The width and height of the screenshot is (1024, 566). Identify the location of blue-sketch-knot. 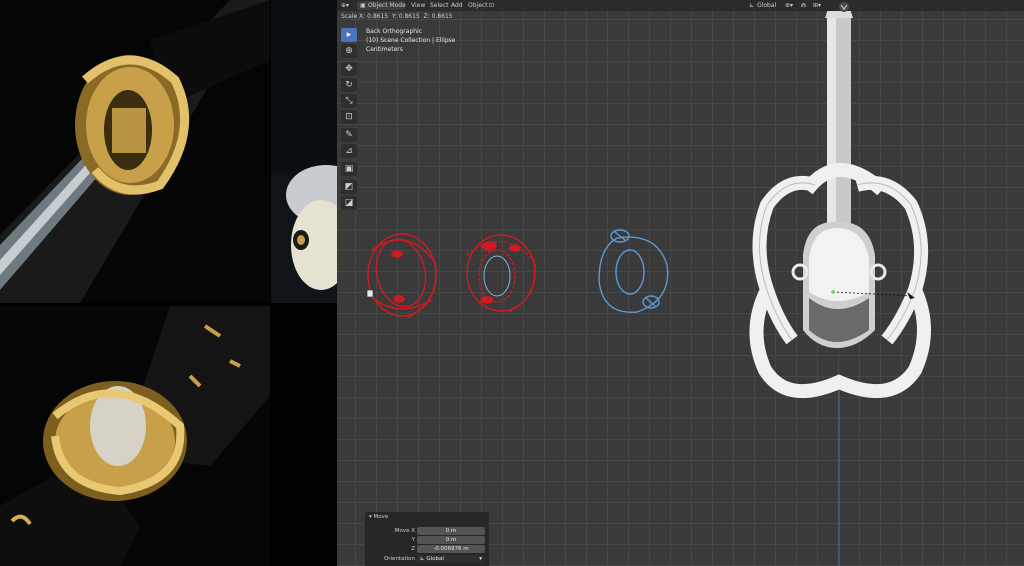
(633, 271).